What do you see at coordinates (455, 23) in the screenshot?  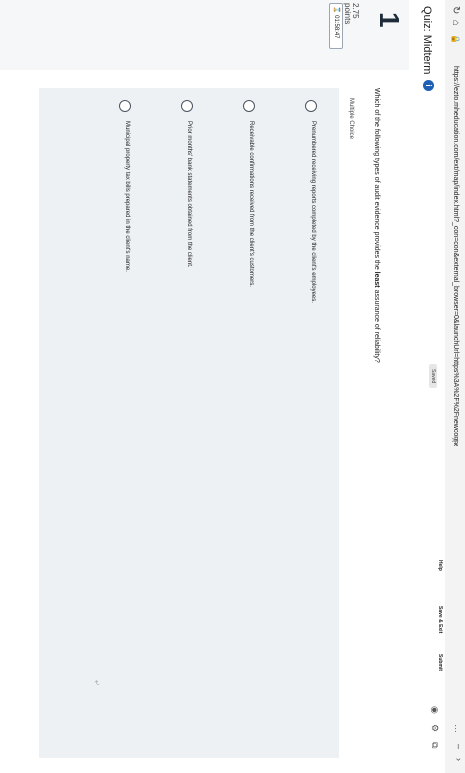 I see `home-icon: ⌂` at bounding box center [455, 23].